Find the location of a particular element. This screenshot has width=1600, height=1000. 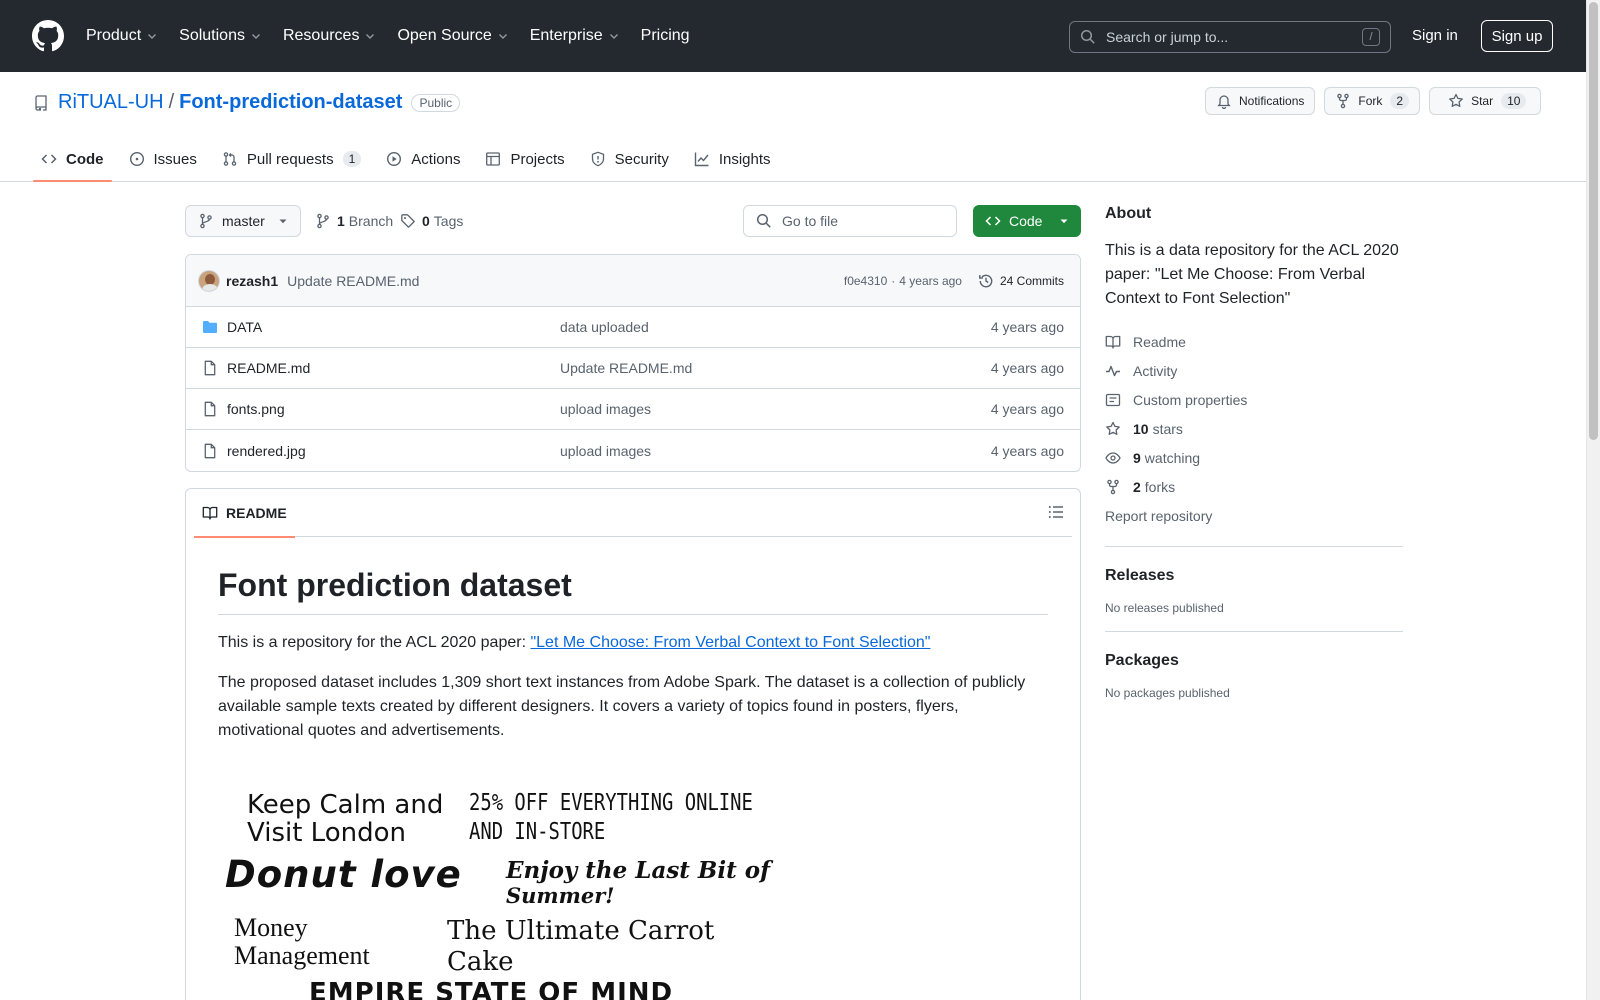

fork-icon is located at coordinates (1113, 486).